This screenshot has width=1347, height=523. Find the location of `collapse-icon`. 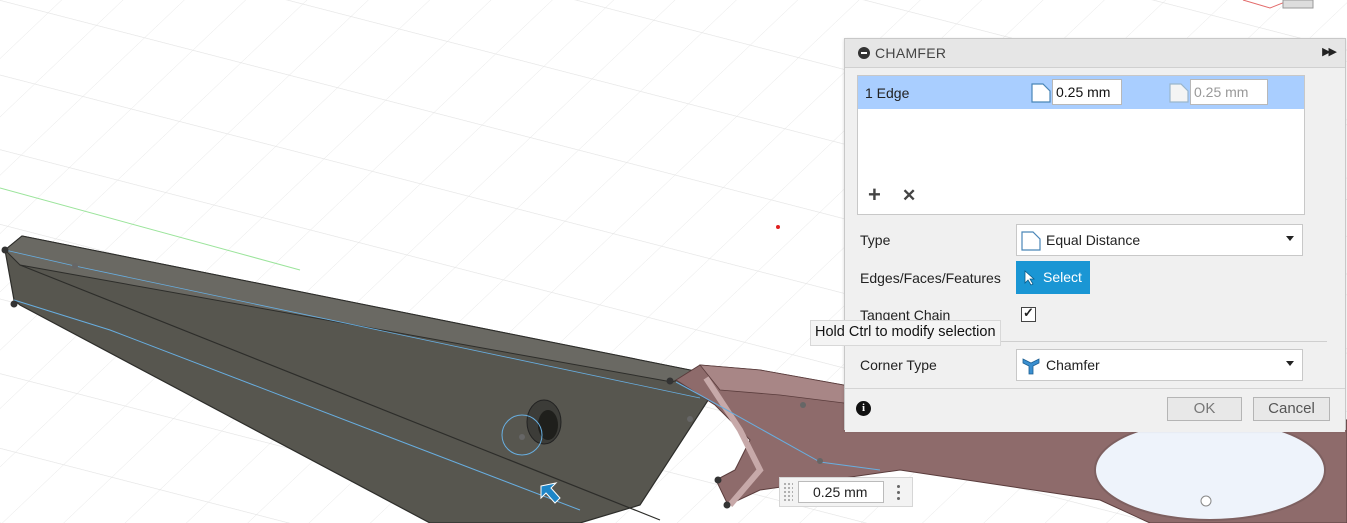

collapse-icon is located at coordinates (864, 53).